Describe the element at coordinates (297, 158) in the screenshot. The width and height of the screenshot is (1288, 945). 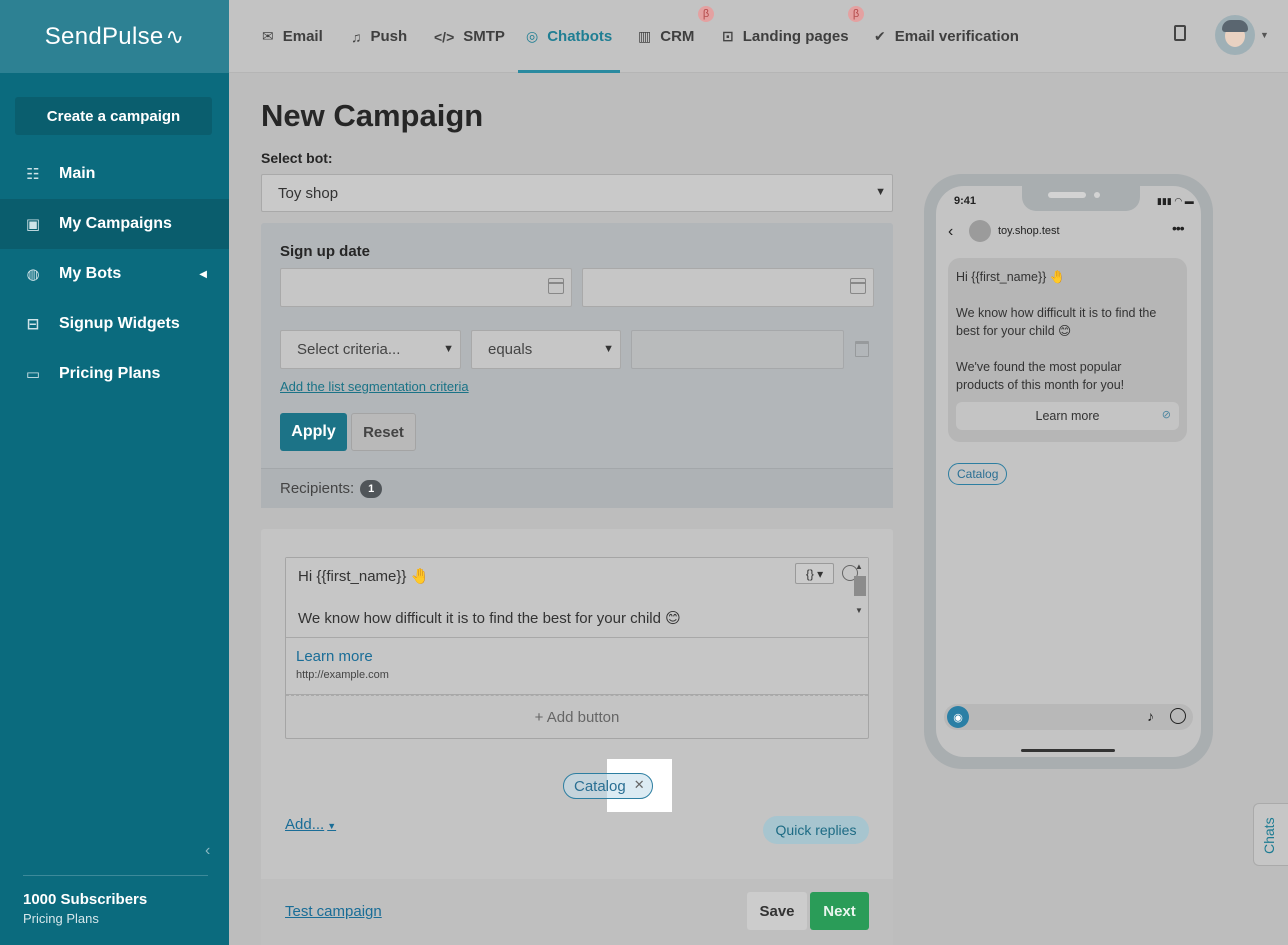
I see `select-bot-label: Select bot:` at that location.